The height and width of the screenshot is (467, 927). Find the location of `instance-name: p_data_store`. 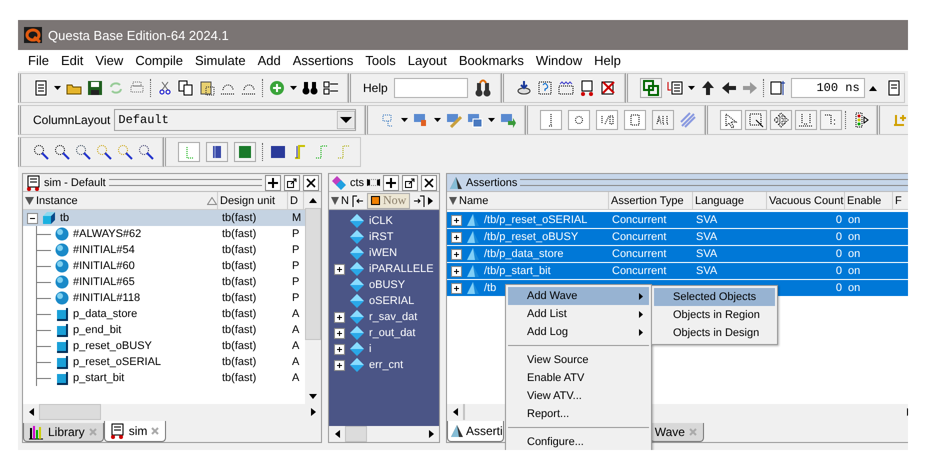

instance-name: p_data_store is located at coordinates (105, 314).